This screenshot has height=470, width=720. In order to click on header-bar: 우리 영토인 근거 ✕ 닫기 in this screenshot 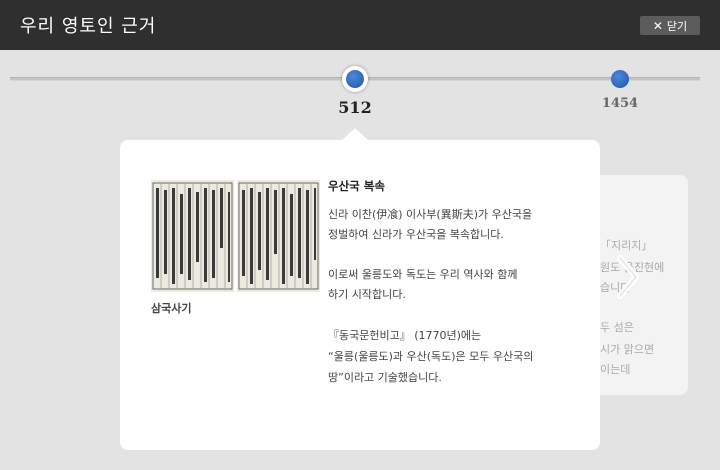, I will do `click(360, 25)`.